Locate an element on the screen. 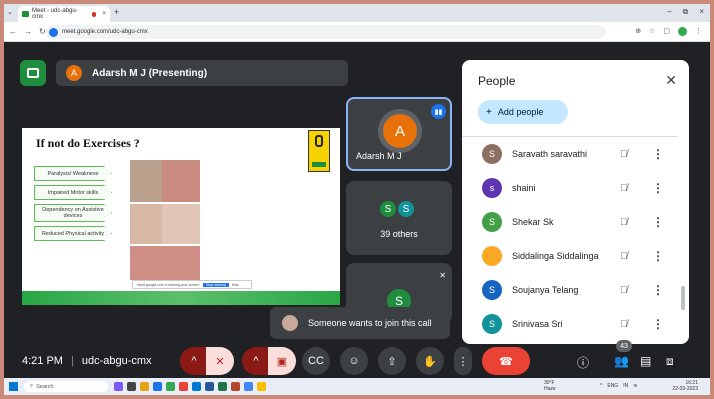 This screenshot has height=399, width=714. browser-tab: Meet - udc-abgu-cmx × is located at coordinates (64, 14).